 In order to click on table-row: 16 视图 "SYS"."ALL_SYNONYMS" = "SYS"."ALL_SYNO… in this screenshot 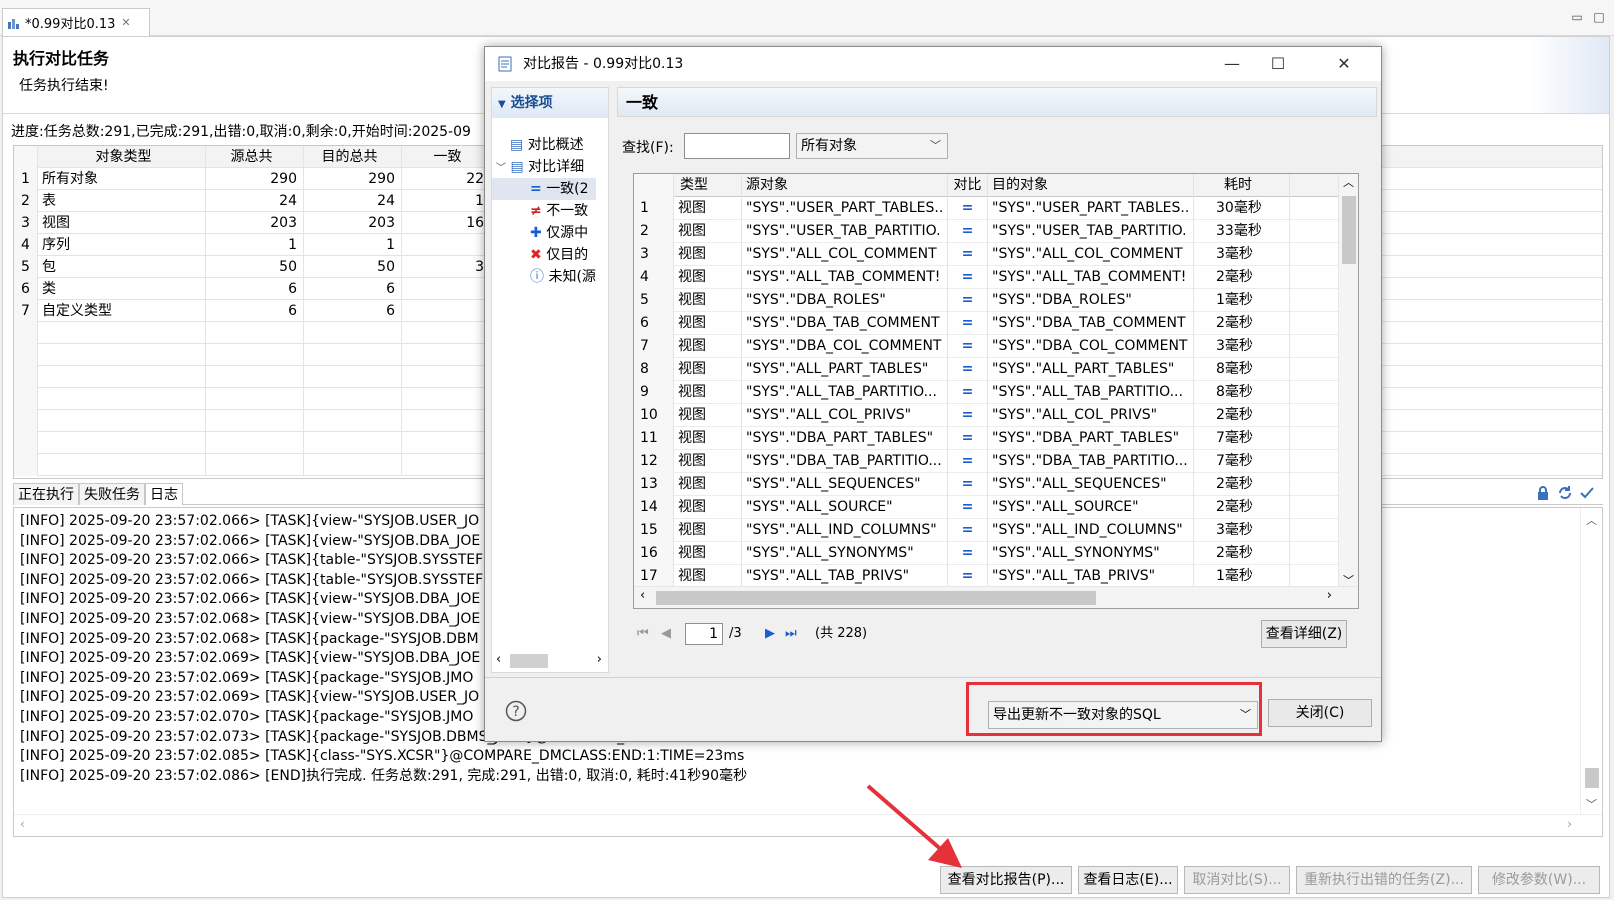, I will do `click(986, 553)`.